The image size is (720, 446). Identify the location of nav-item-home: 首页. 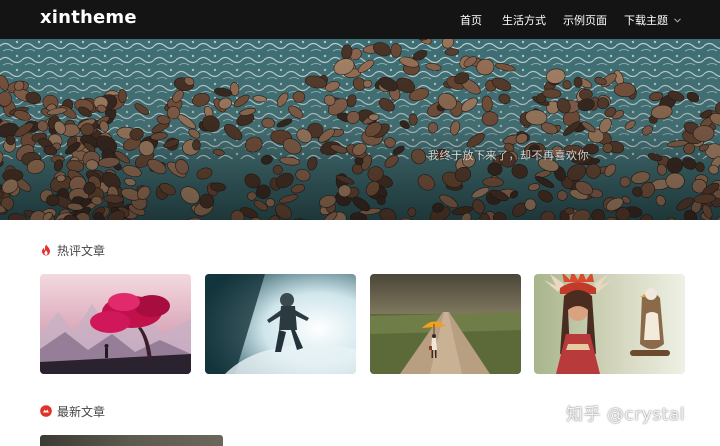
(471, 20).